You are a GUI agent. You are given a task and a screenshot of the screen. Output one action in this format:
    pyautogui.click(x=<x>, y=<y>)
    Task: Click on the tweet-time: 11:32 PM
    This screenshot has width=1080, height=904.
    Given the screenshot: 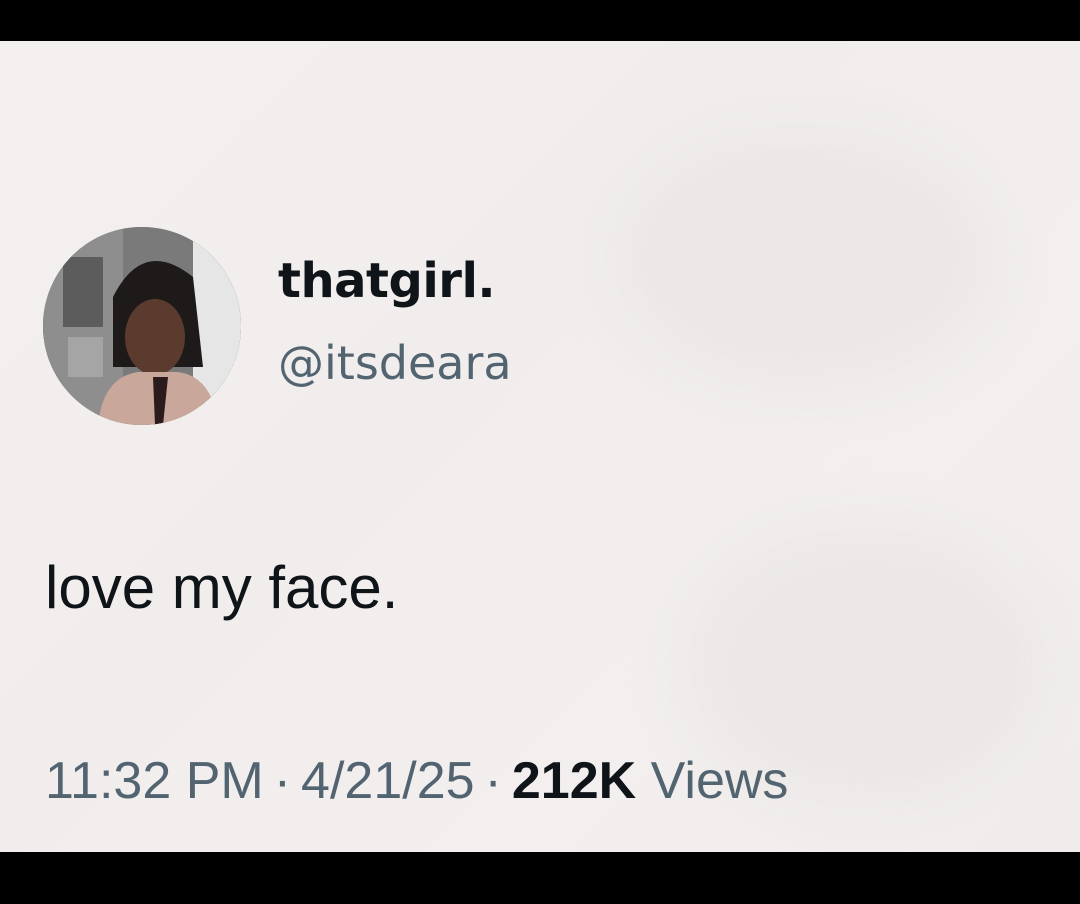 What is the action you would take?
    pyautogui.click(x=154, y=781)
    